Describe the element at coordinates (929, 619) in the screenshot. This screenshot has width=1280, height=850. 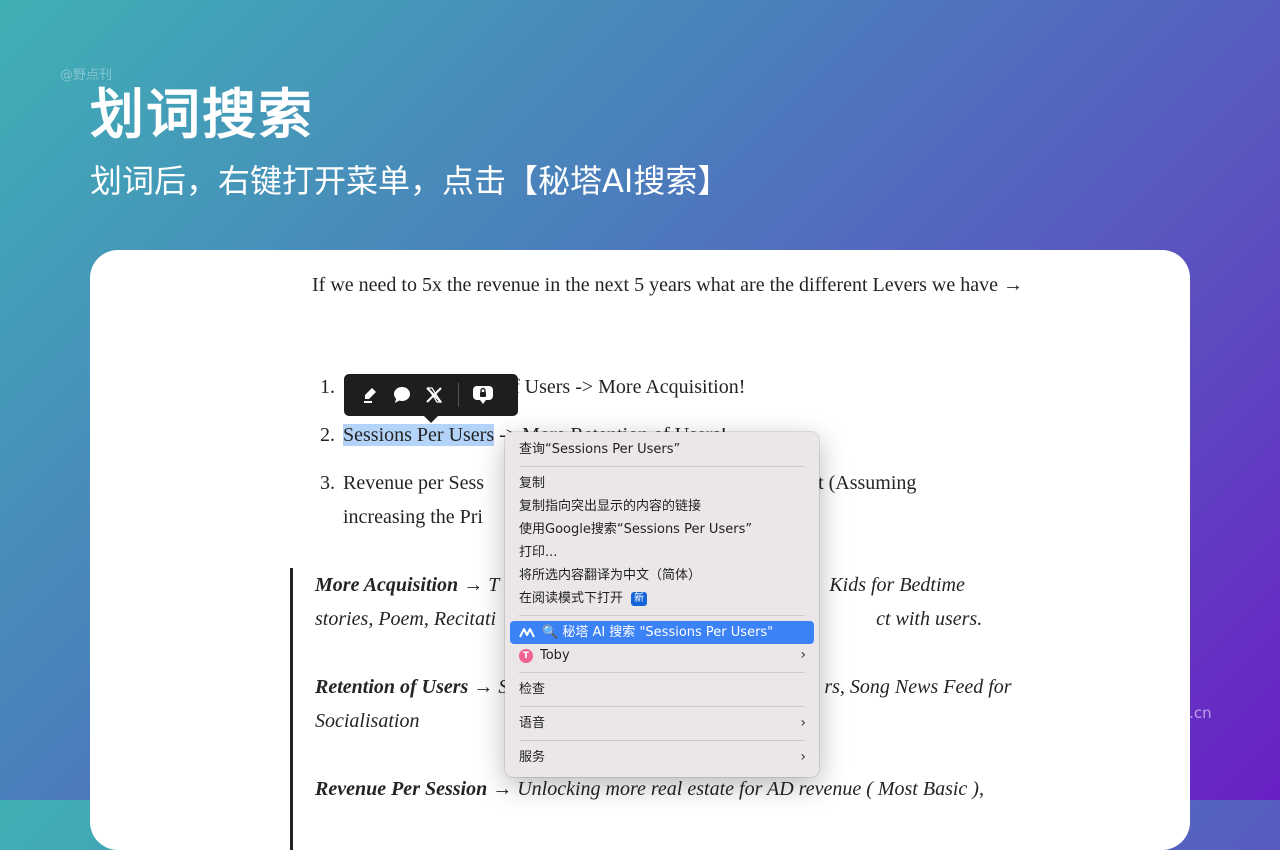
I see `quote-text-line2b: ct with users.` at that location.